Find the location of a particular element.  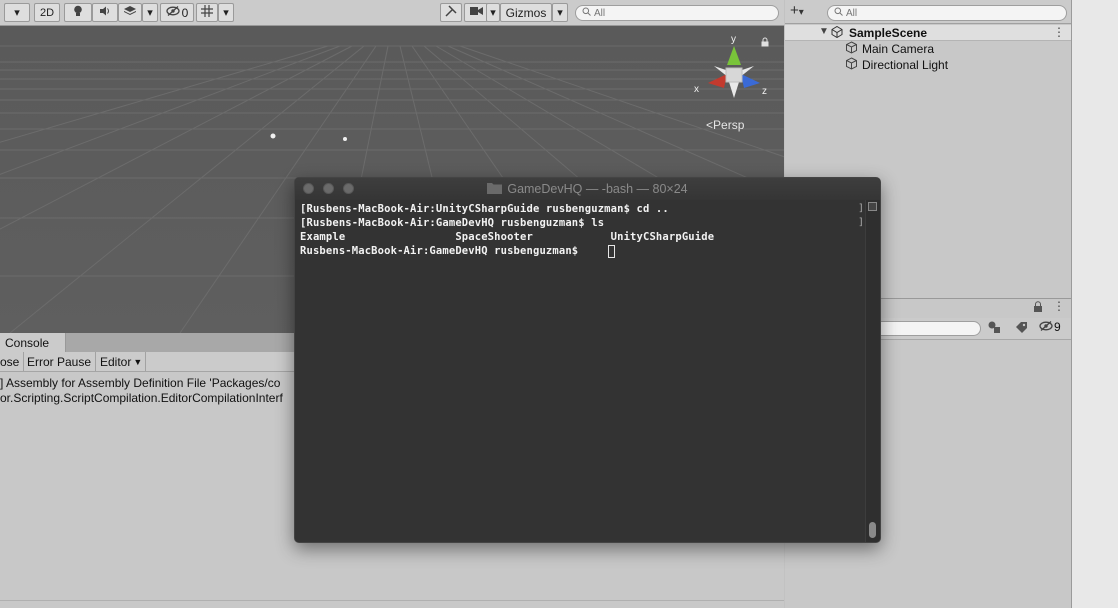

grid-dropdown: ▾ is located at coordinates (226, 12).